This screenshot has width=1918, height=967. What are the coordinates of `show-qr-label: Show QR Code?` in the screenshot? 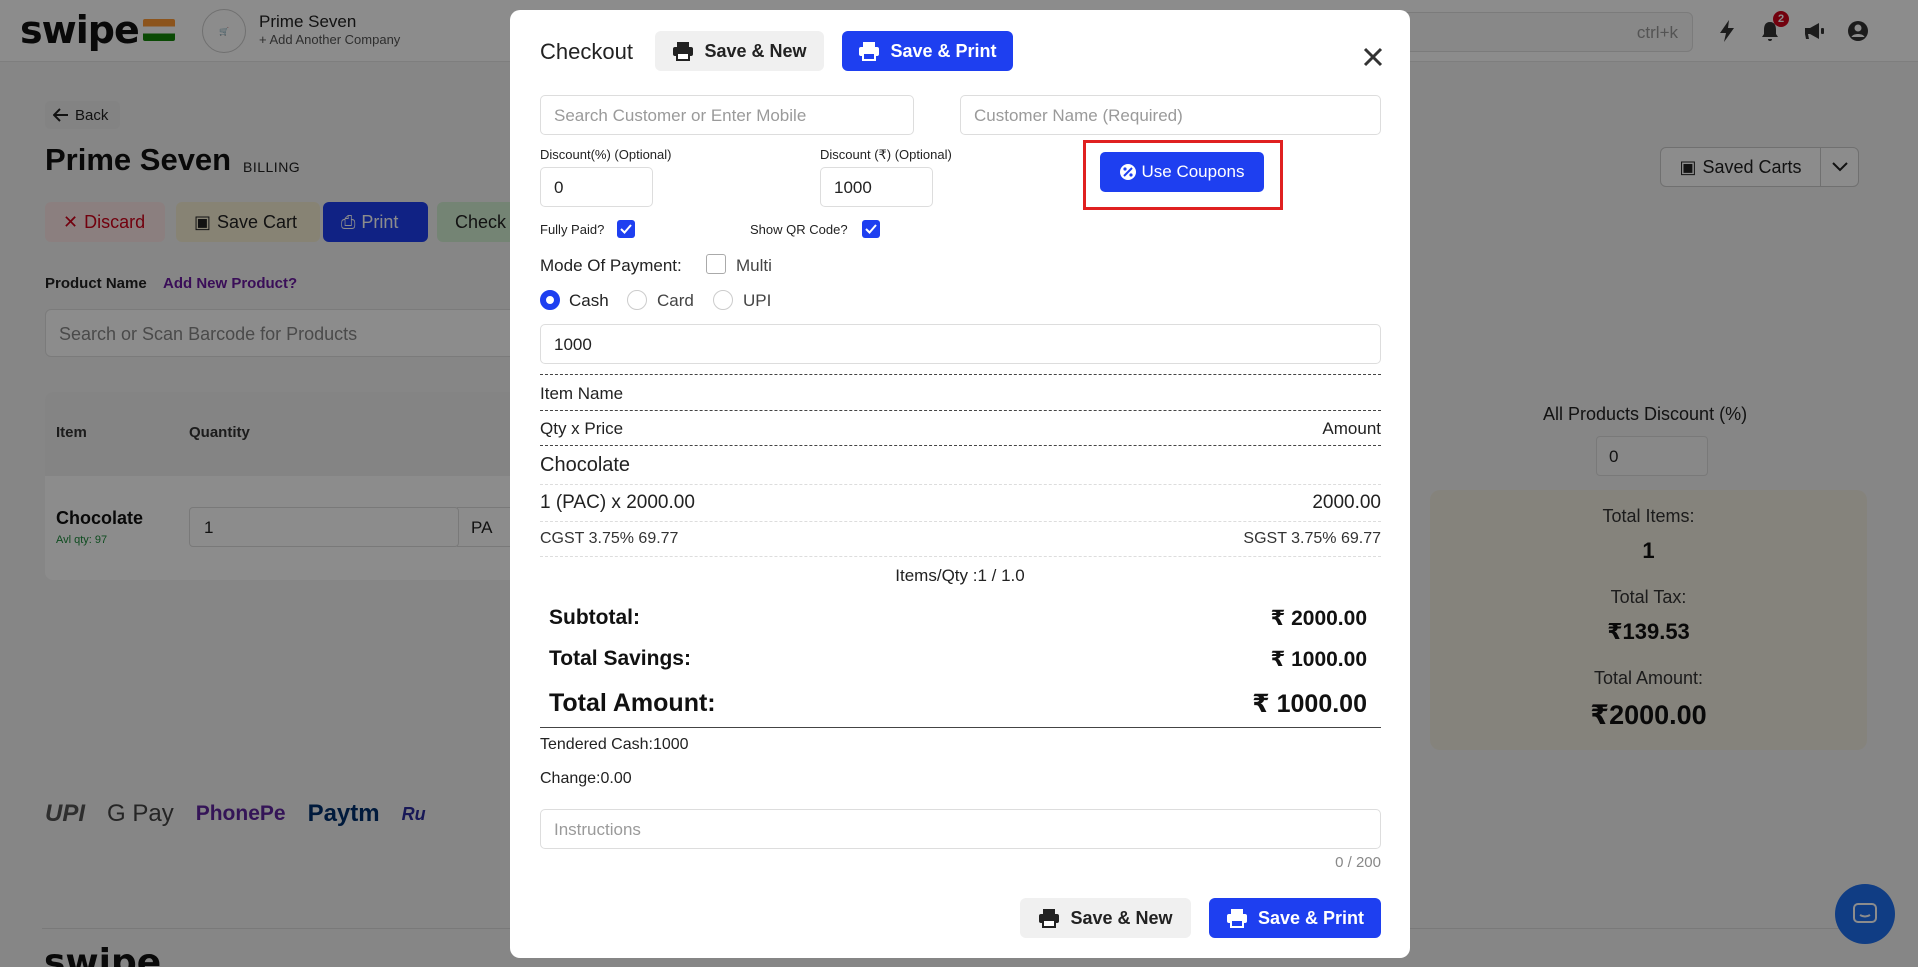 It's located at (799, 229).